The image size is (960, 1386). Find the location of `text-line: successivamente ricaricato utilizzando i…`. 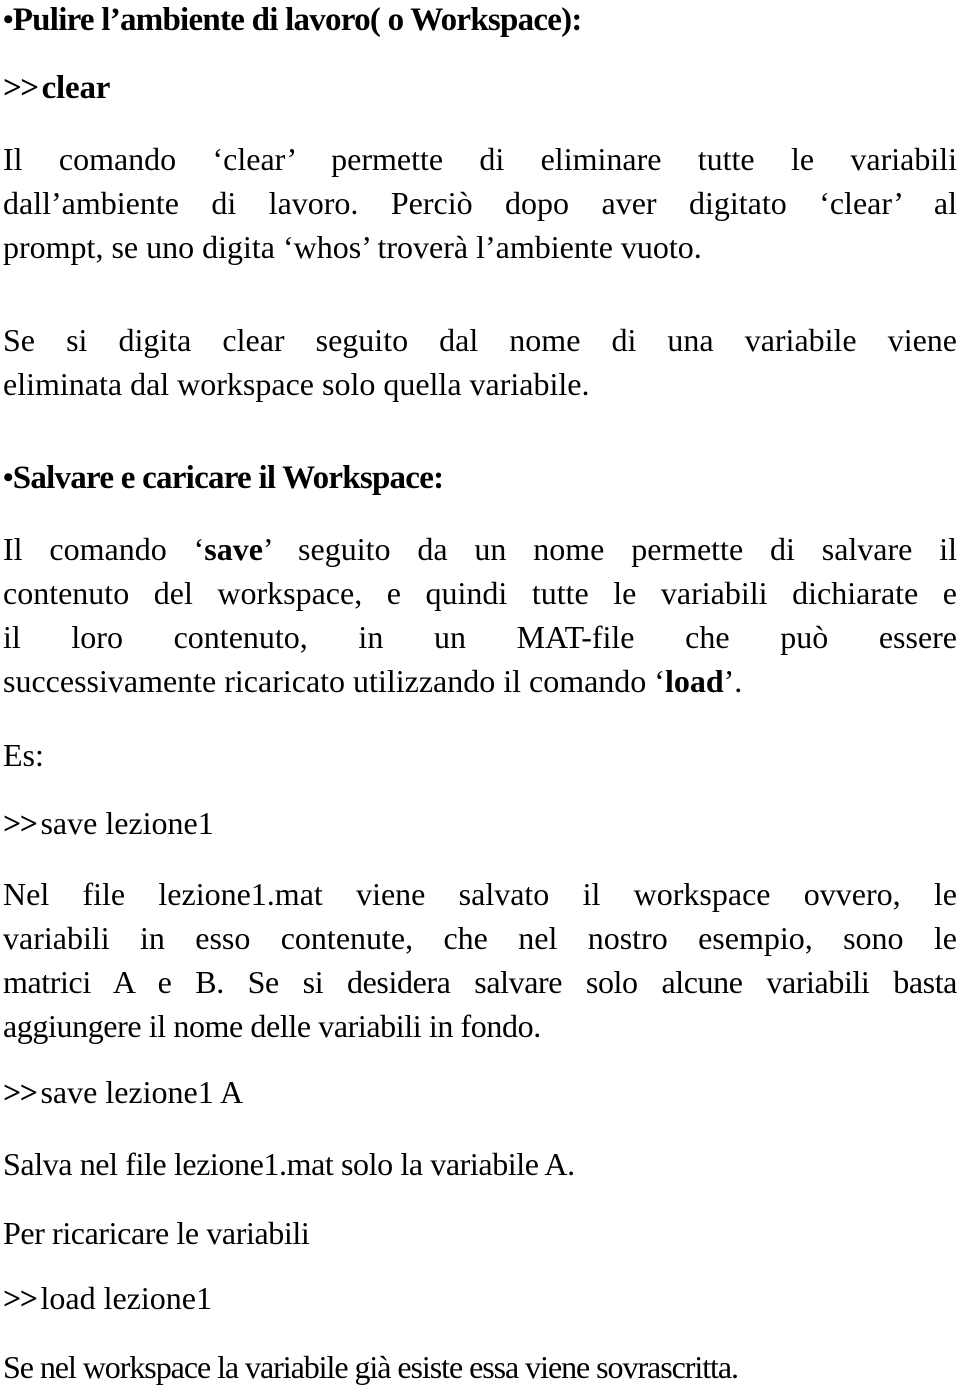

text-line: successivamente ricaricato utilizzando i… is located at coordinates (480, 681).